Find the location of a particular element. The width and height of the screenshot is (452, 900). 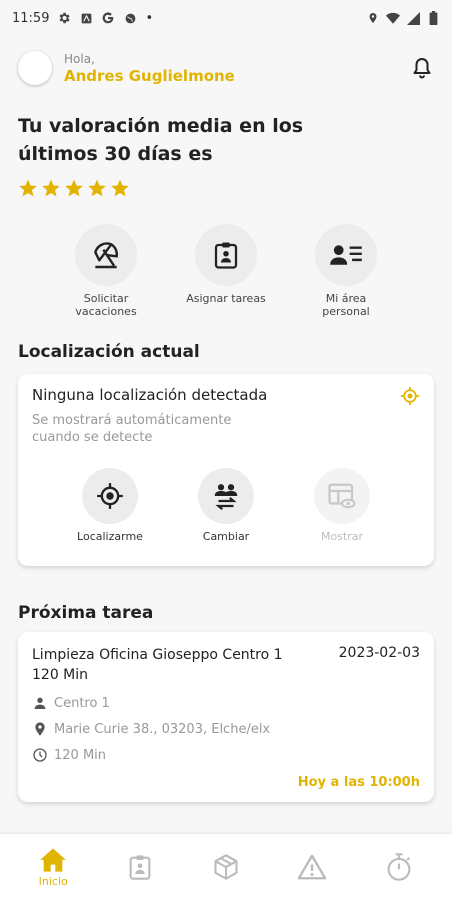

nav-timer is located at coordinates (399, 867).